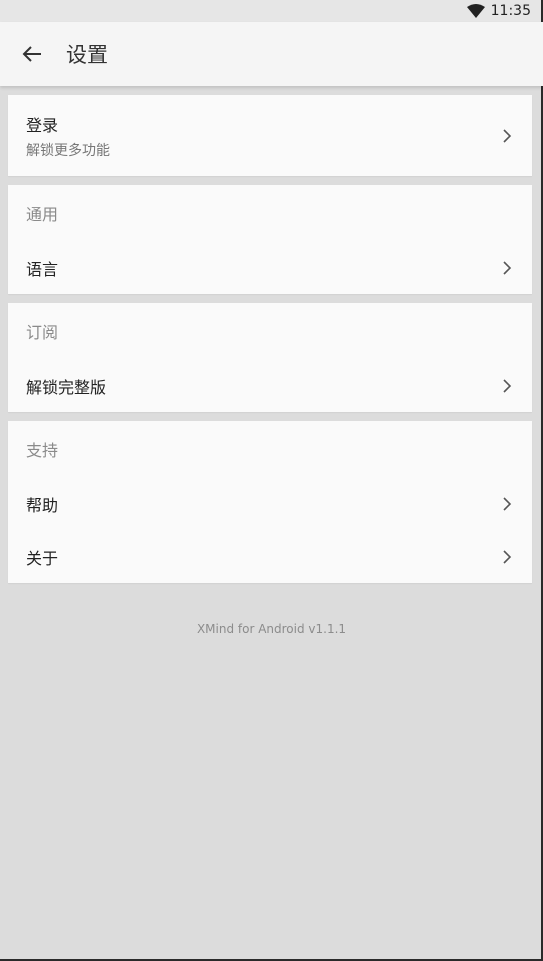 This screenshot has width=543, height=961. Describe the element at coordinates (42, 450) in the screenshot. I see `section-header-support: 支持` at that location.